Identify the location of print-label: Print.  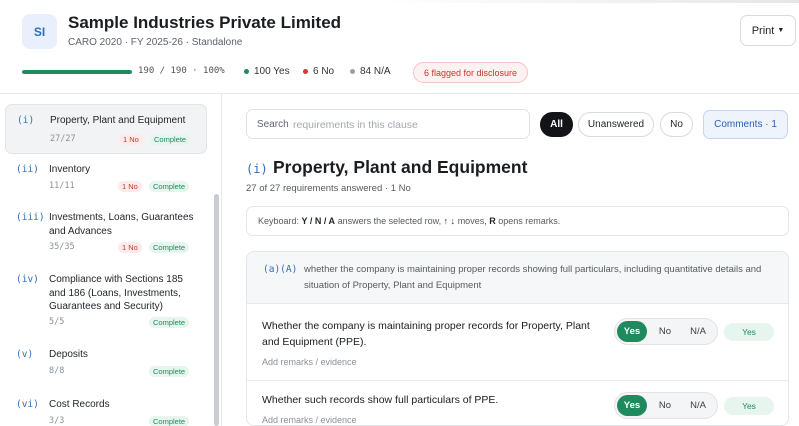
(763, 30).